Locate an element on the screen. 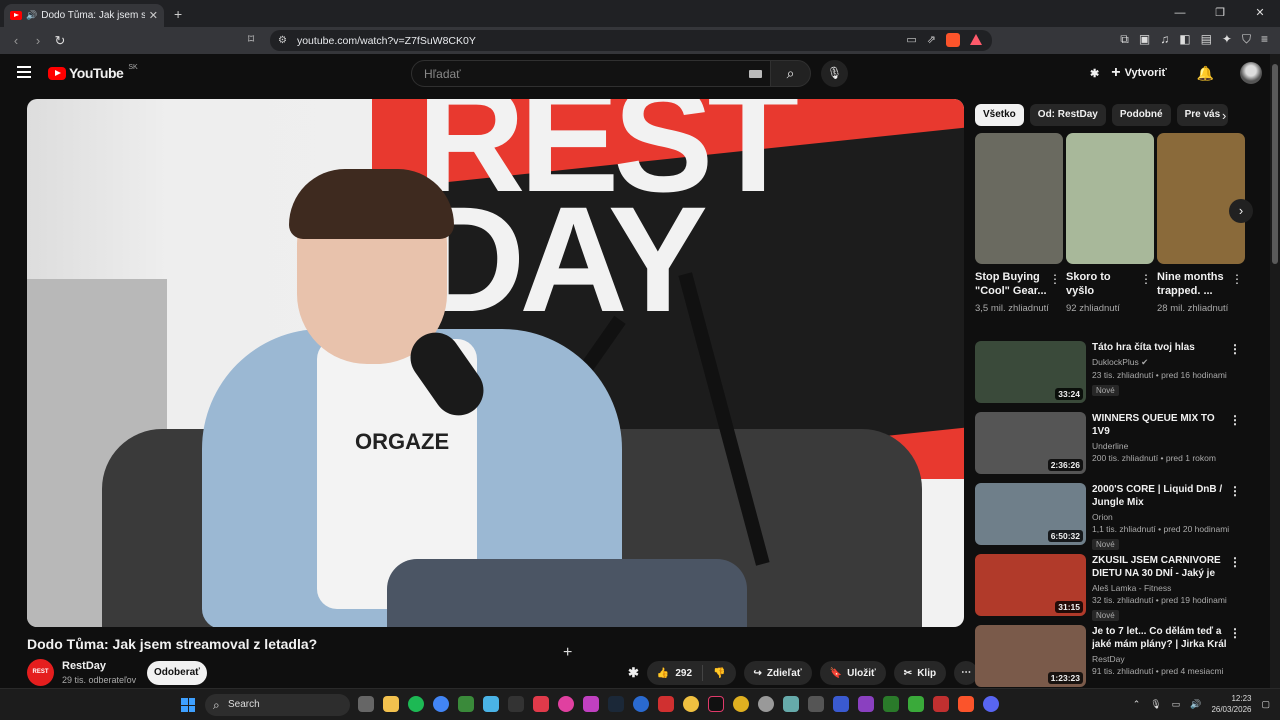  video-thumbnail: 2:36:26 is located at coordinates (1030, 443).